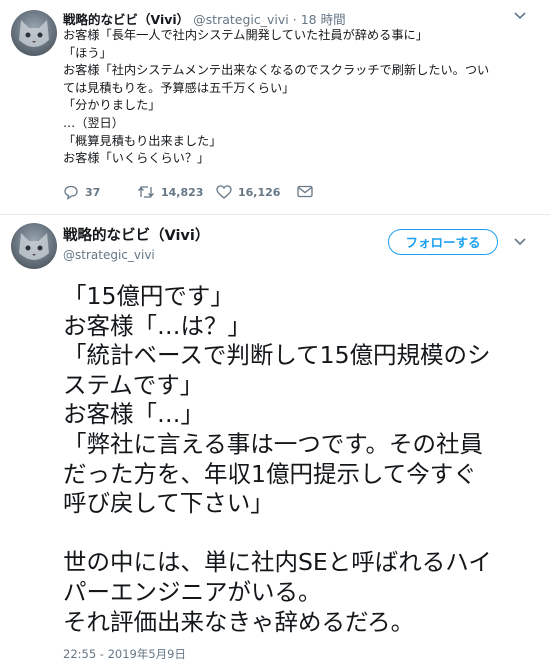 The width and height of the screenshot is (550, 672). I want to click on tweet-line: …（翌日）, so click(93, 122).